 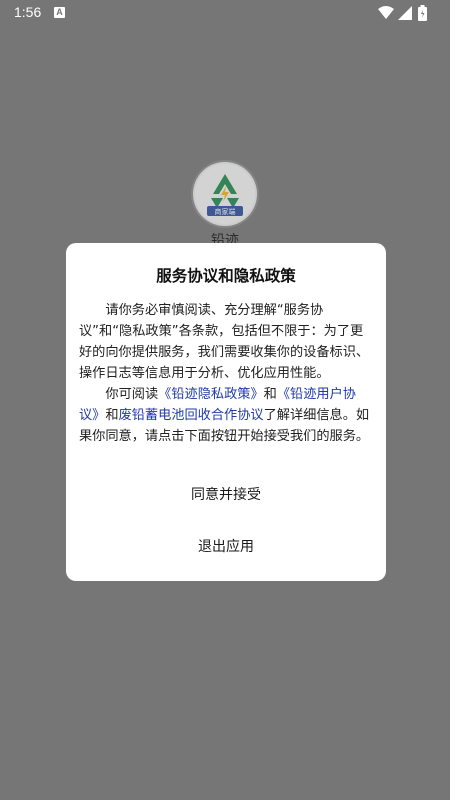 What do you see at coordinates (226, 547) in the screenshot?
I see `exit-app-button: 退出应用` at bounding box center [226, 547].